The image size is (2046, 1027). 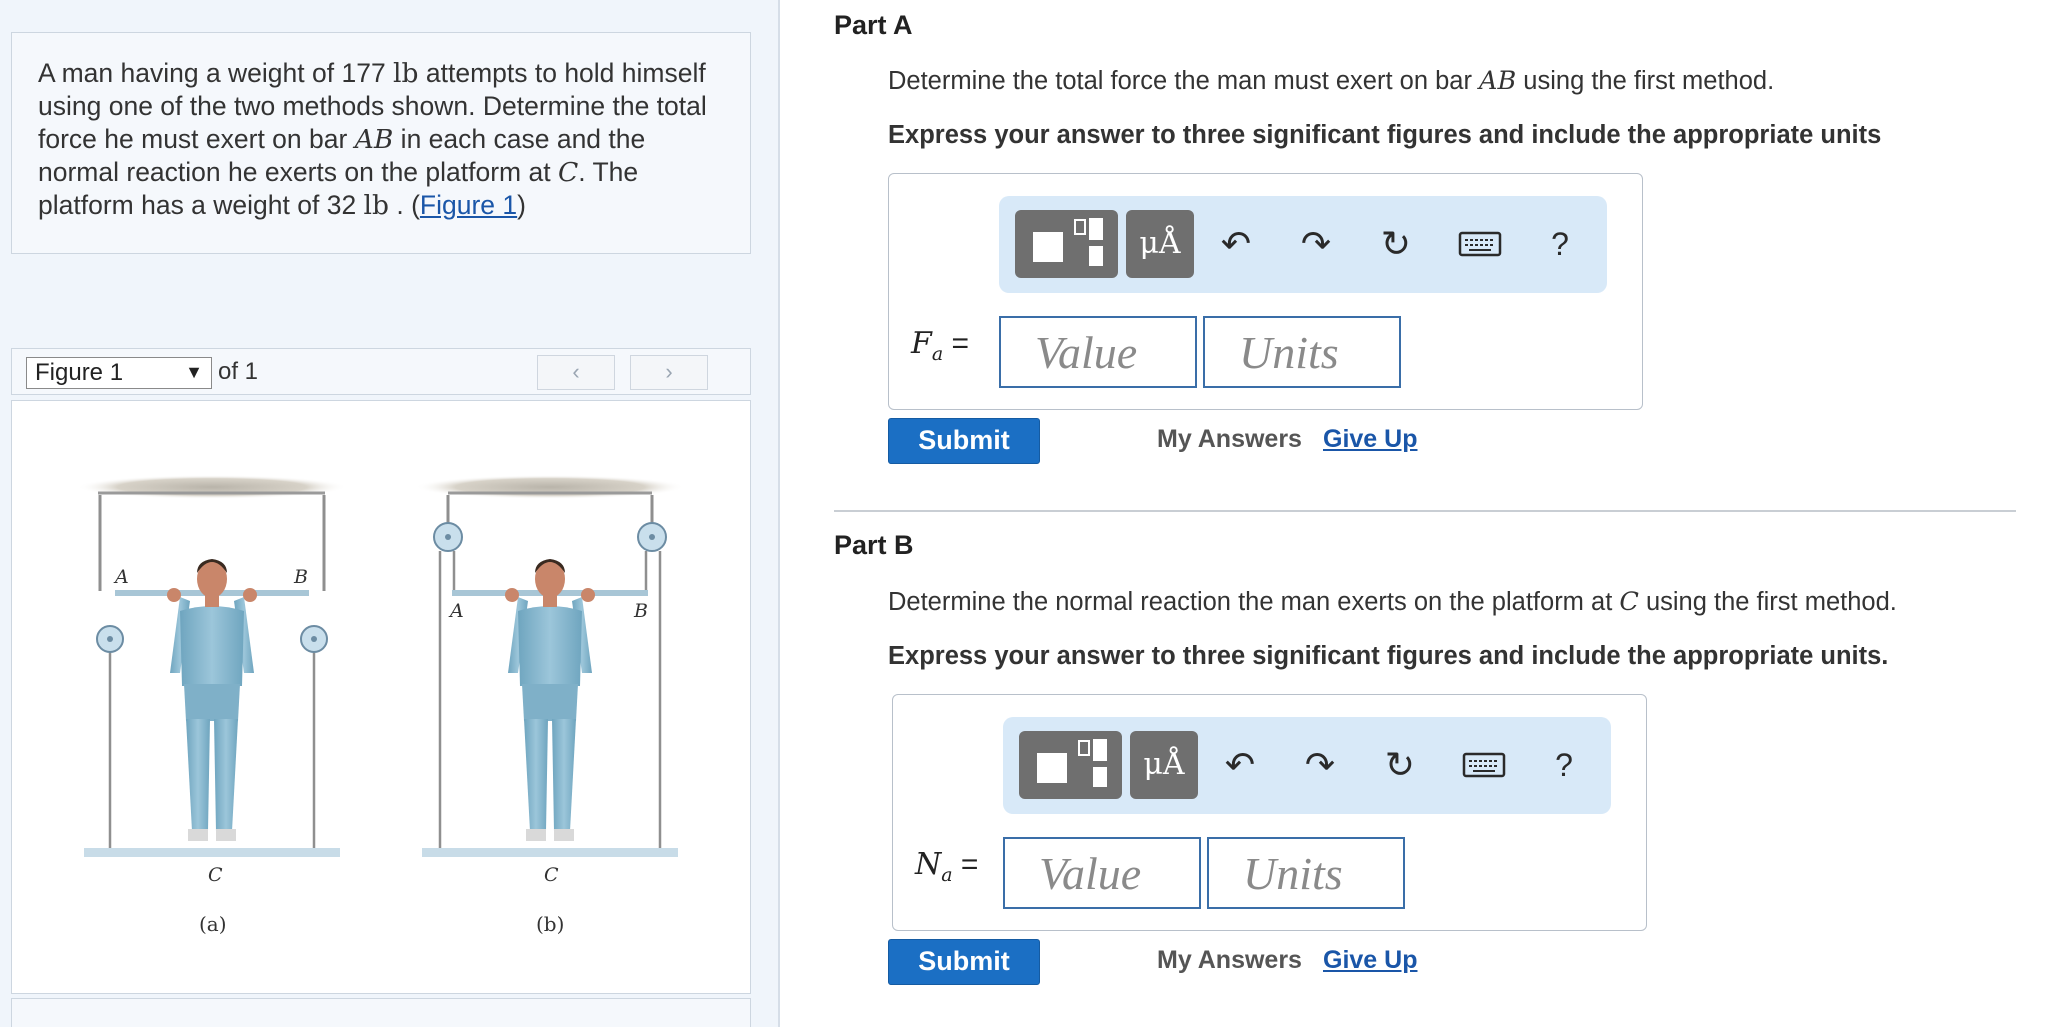 What do you see at coordinates (212, 487) in the screenshot?
I see `ceiling-a` at bounding box center [212, 487].